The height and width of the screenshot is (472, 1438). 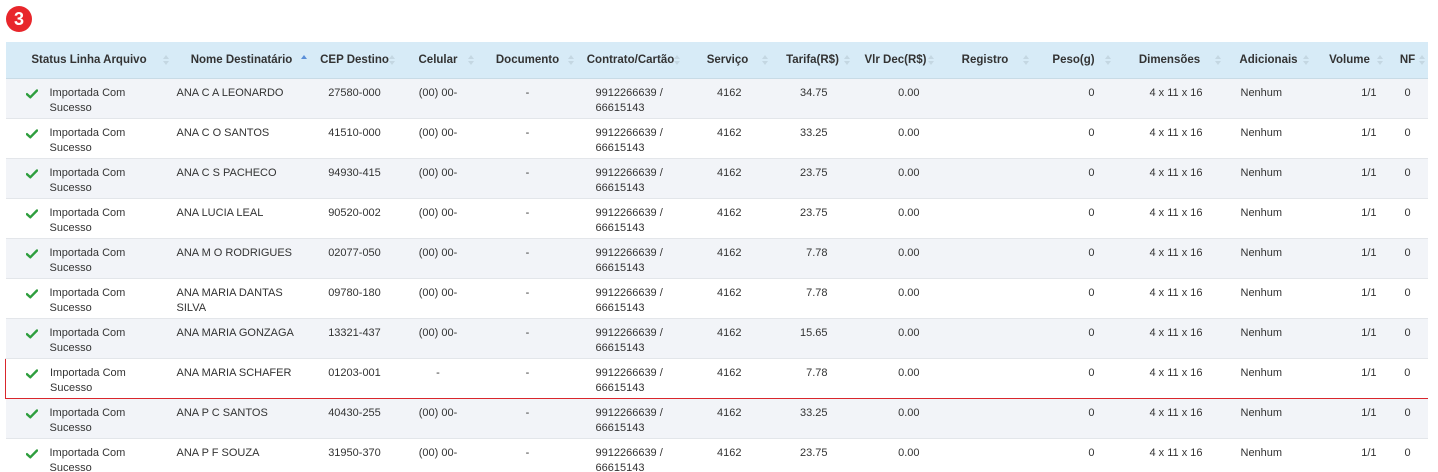 I want to click on sort-ascending-icon, so click(x=303, y=60).